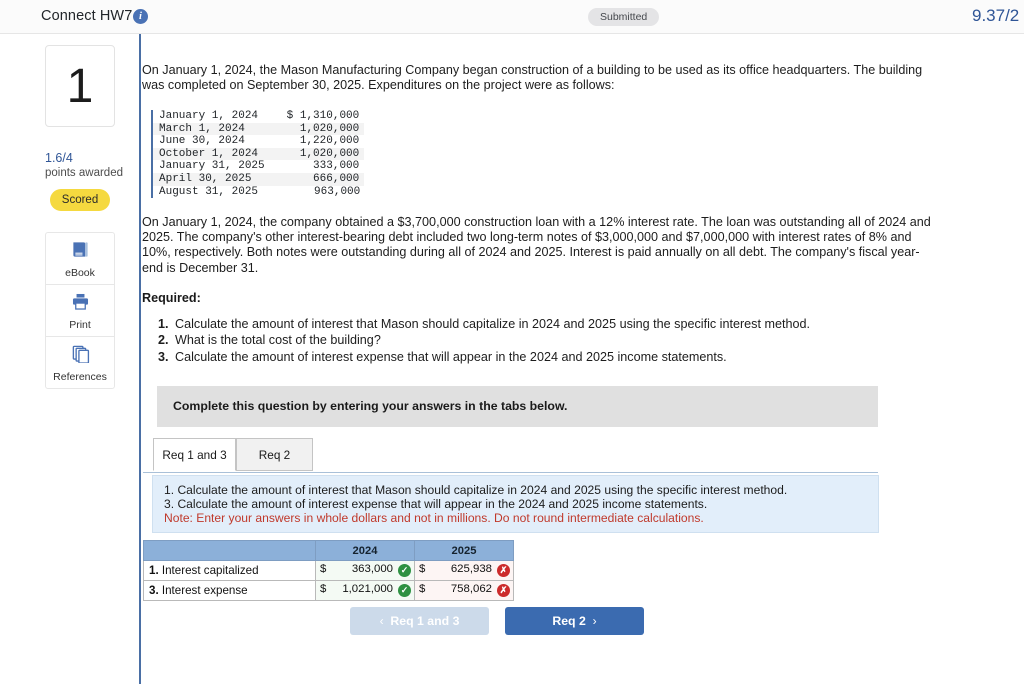 This screenshot has width=1024, height=684. I want to click on sidebar-tool-stack: eBook Print References, so click(80, 310).